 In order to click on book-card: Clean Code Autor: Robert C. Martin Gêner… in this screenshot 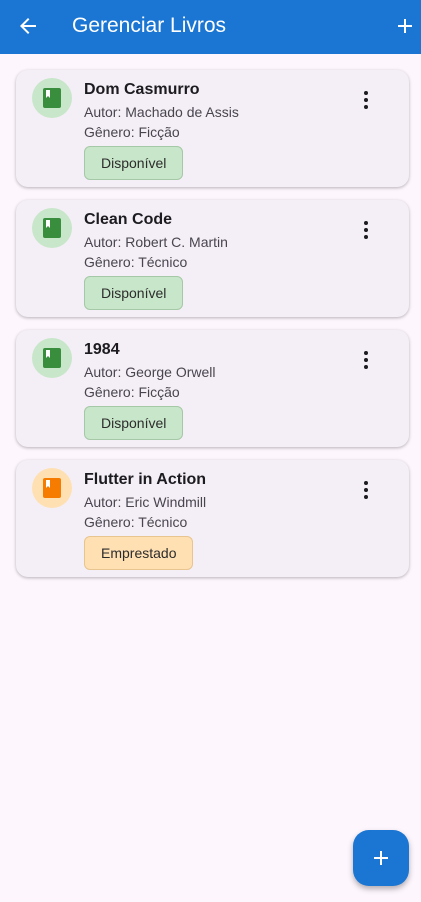, I will do `click(212, 258)`.